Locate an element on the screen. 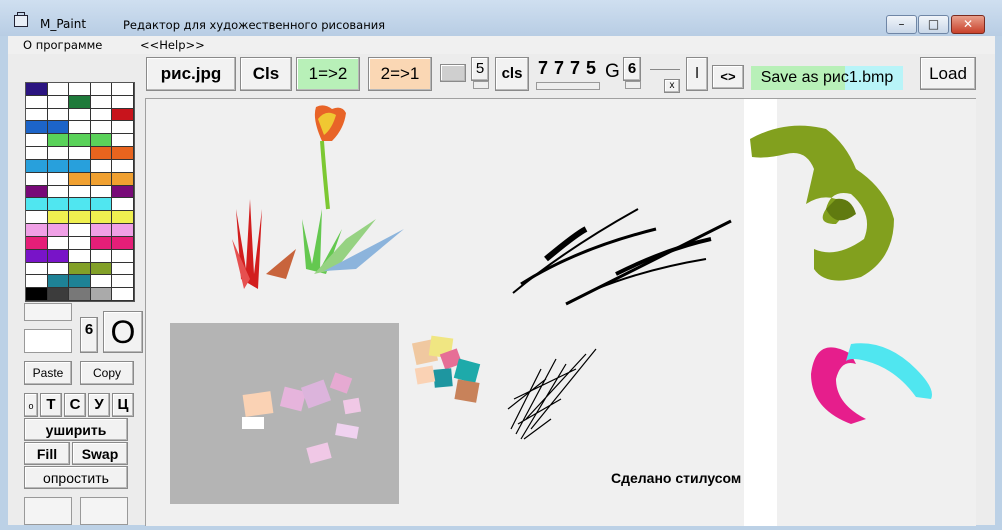 This screenshot has width=1002, height=530. swap-arrows-button: <> is located at coordinates (728, 77).